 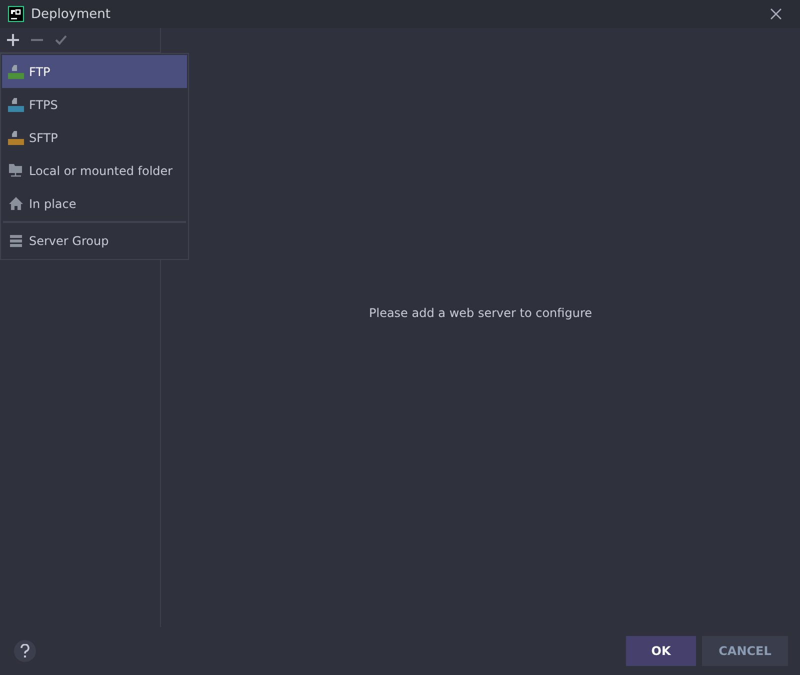 What do you see at coordinates (94, 170) in the screenshot?
I see `menu-item: Local or mounted folder` at bounding box center [94, 170].